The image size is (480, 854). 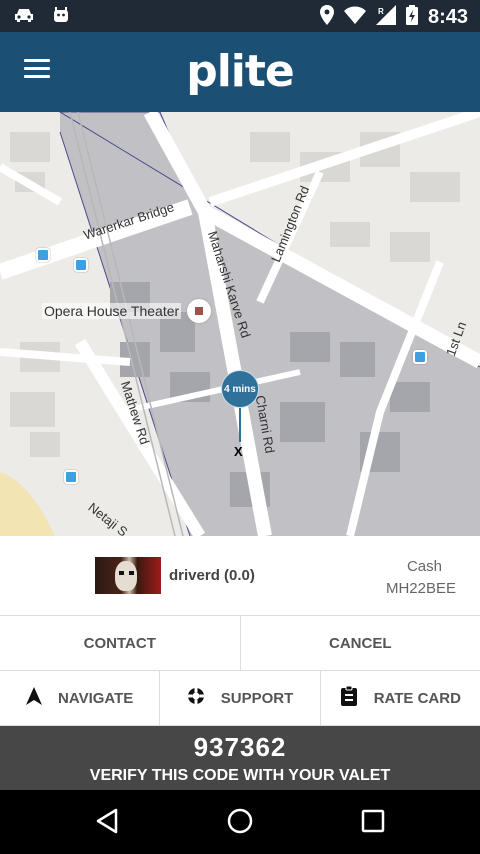 What do you see at coordinates (112, 311) in the screenshot?
I see `poi-label: Opera House Theater` at bounding box center [112, 311].